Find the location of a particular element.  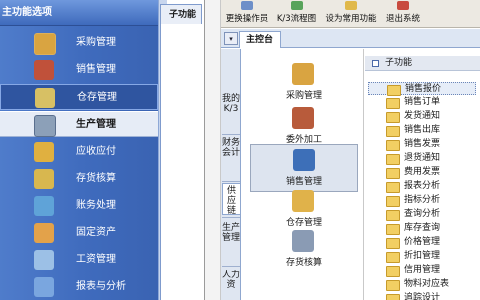

menu-item-report: 报表与分析 is located at coordinates (79, 287).